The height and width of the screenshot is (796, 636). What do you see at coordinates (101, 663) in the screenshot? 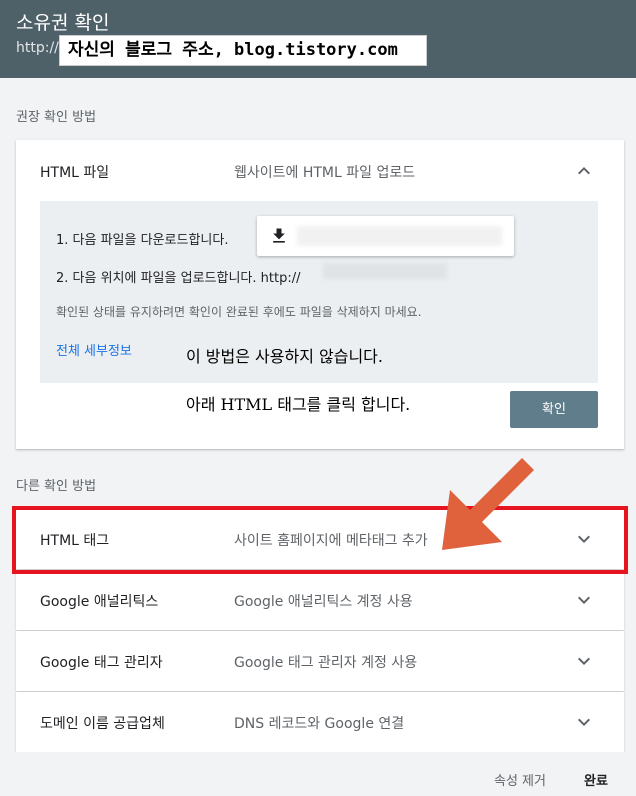
I see `method-title: Google 태그 관리자` at bounding box center [101, 663].